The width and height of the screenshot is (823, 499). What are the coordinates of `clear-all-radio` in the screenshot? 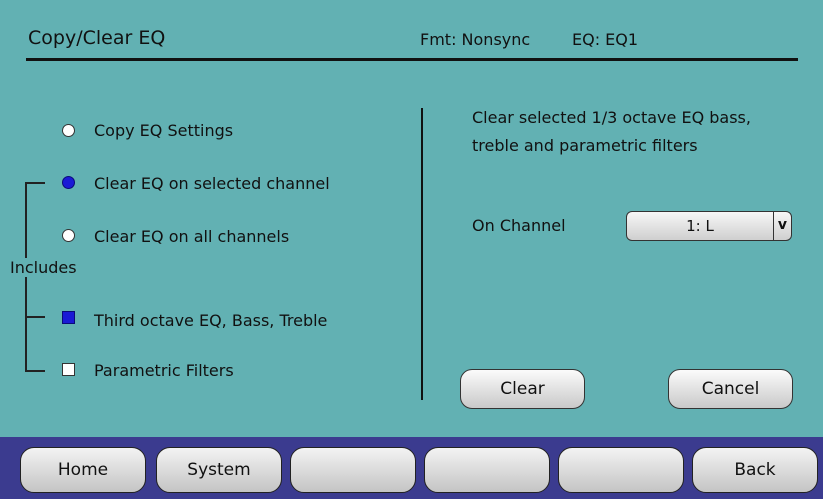 It's located at (68, 235).